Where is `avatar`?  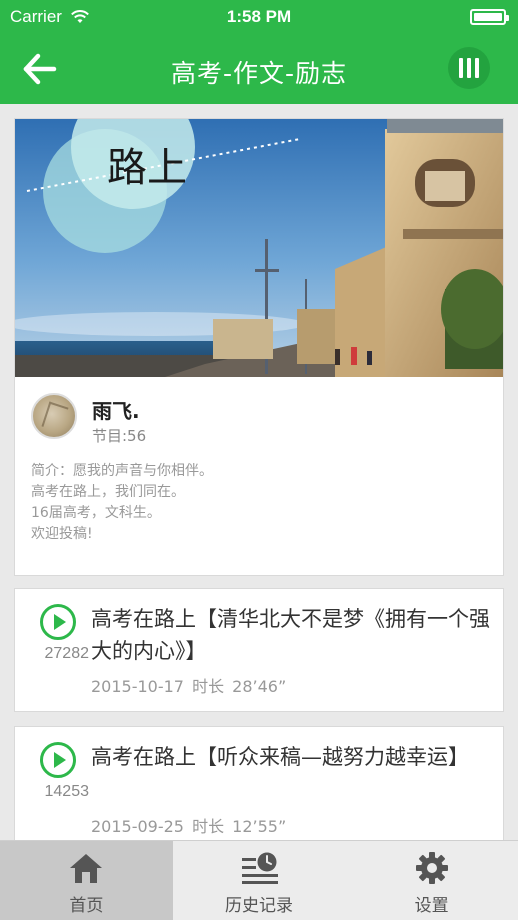
avatar is located at coordinates (54, 416).